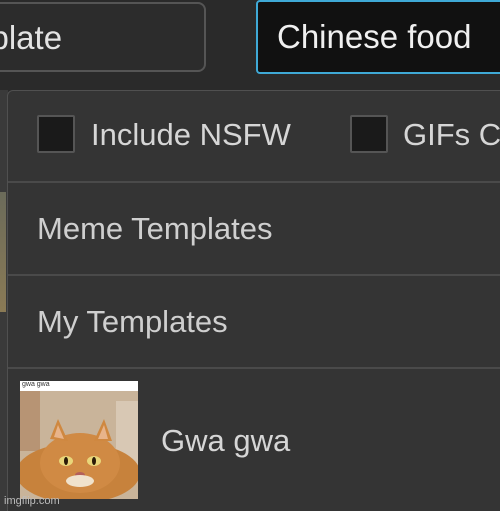  Describe the element at coordinates (378, 37) in the screenshot. I see `search-input` at that location.